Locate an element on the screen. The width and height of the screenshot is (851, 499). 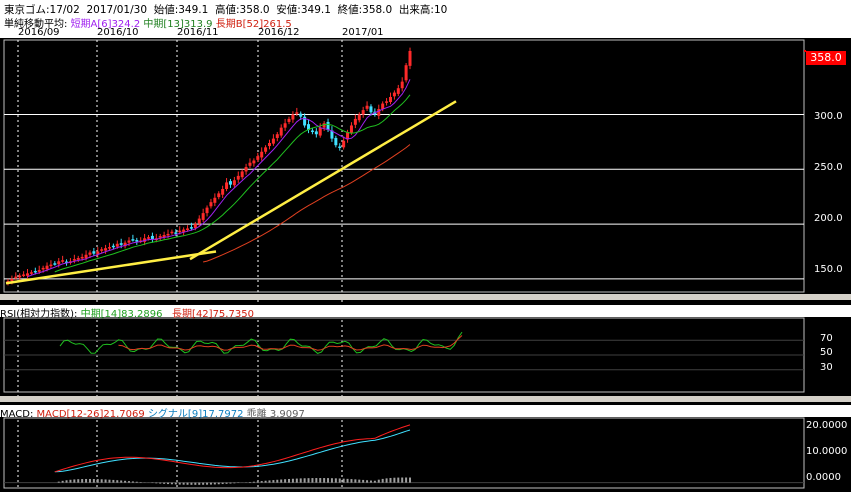
macd-axis-label: 20.0000 is located at coordinates (827, 425).